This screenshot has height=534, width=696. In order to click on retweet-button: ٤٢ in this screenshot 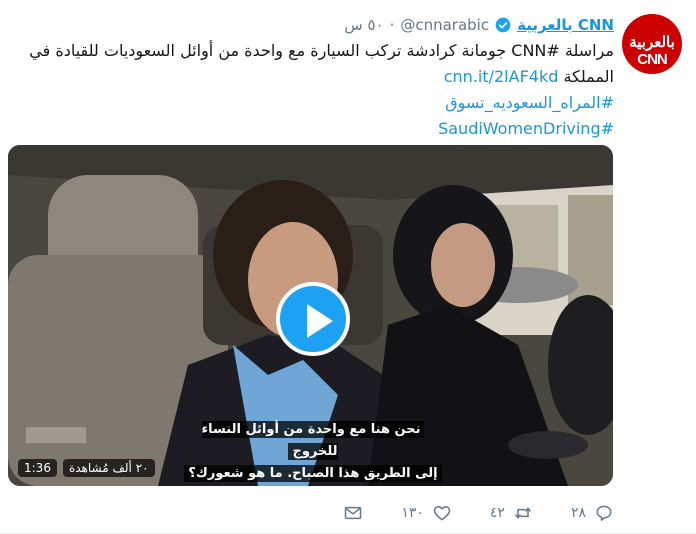, I will do `click(511, 513)`.